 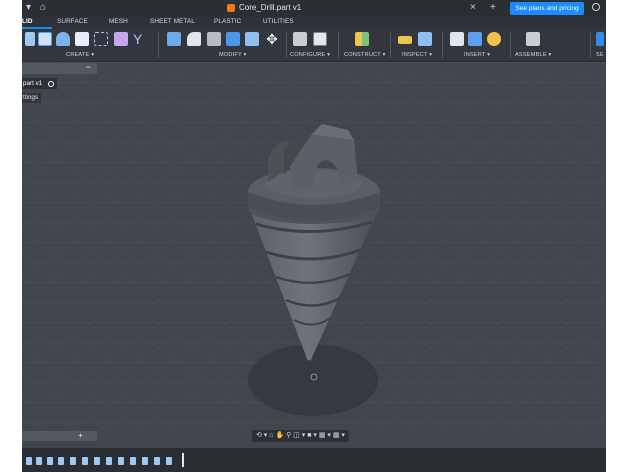 I want to click on tab-surface: SURFACE, so click(x=72, y=21).